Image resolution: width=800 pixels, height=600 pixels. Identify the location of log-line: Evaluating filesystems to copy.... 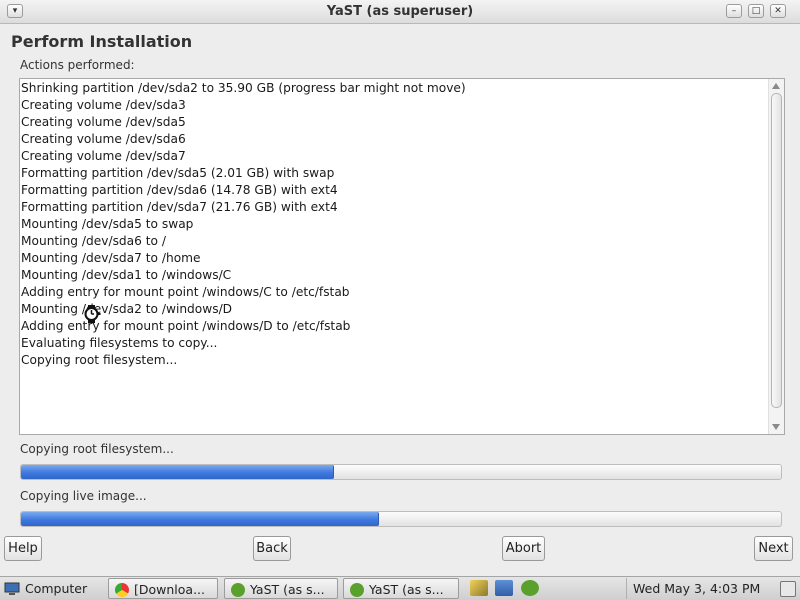
(119, 343).